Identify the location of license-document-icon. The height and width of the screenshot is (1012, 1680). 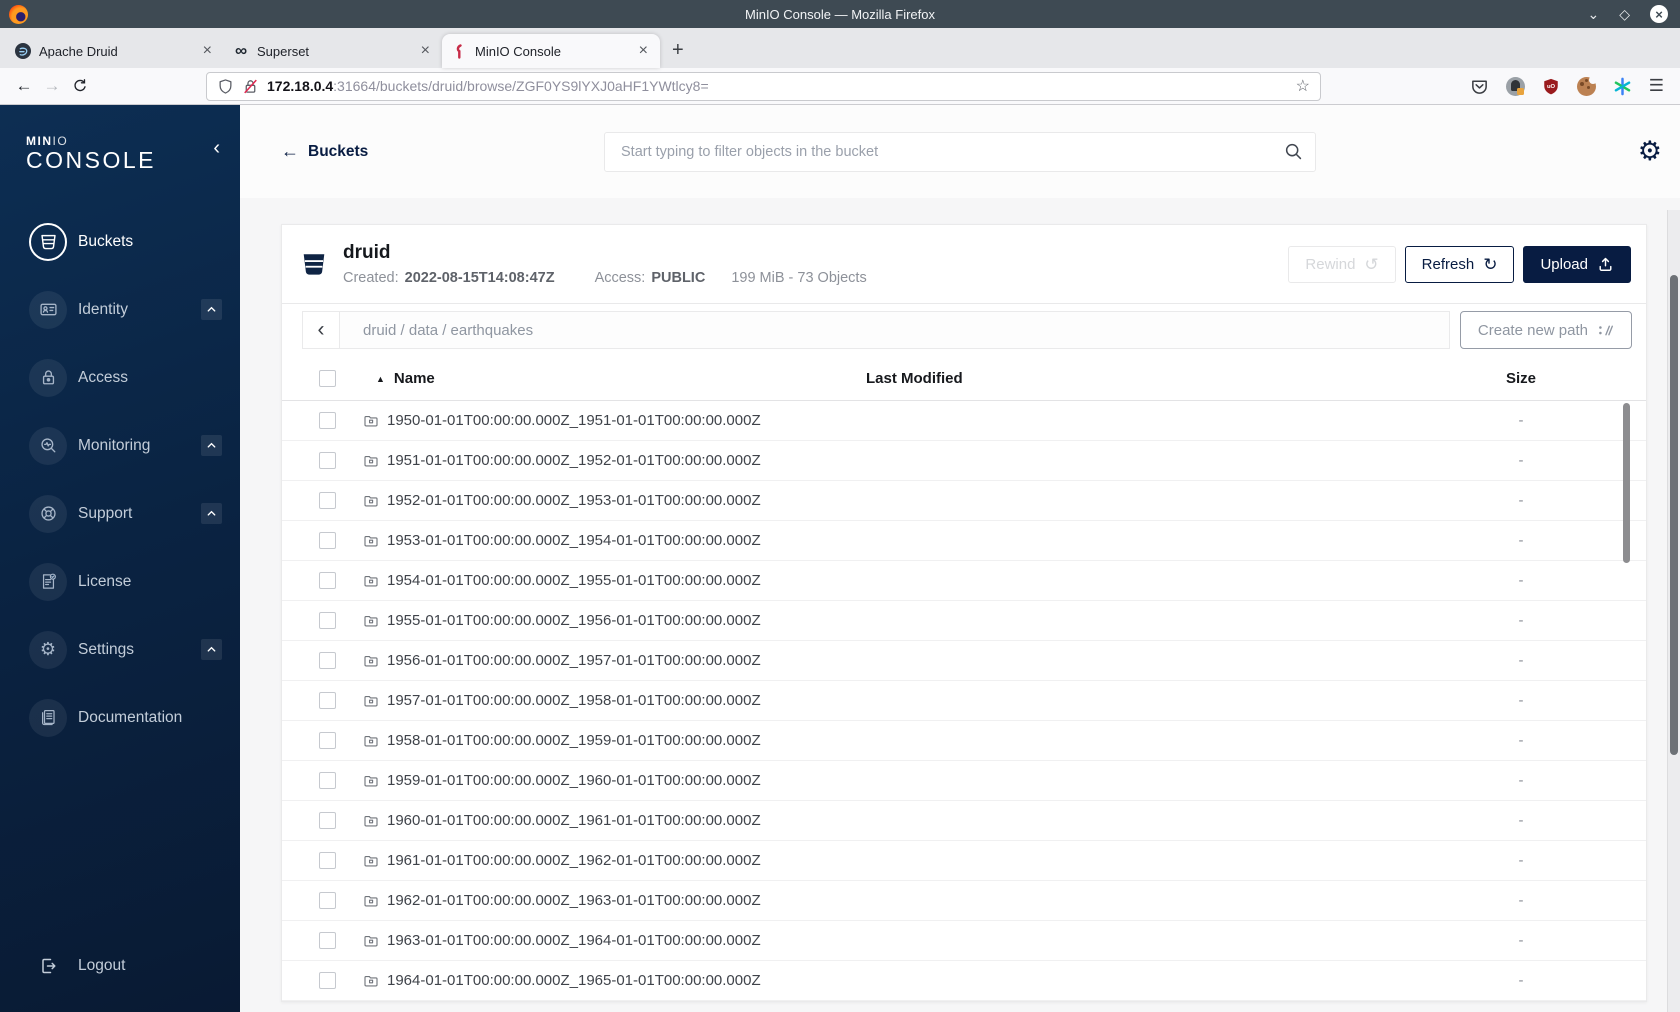
(48, 581).